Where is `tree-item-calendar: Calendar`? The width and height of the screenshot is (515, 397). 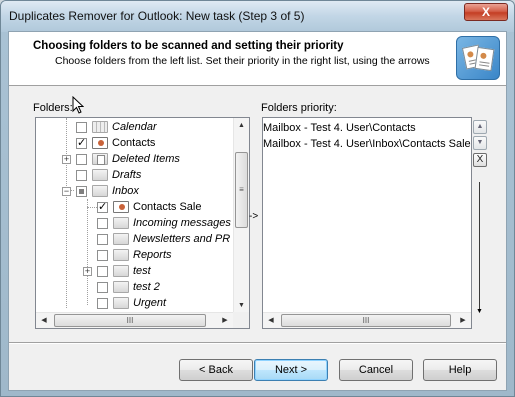
tree-item-calendar: Calendar is located at coordinates (116, 127).